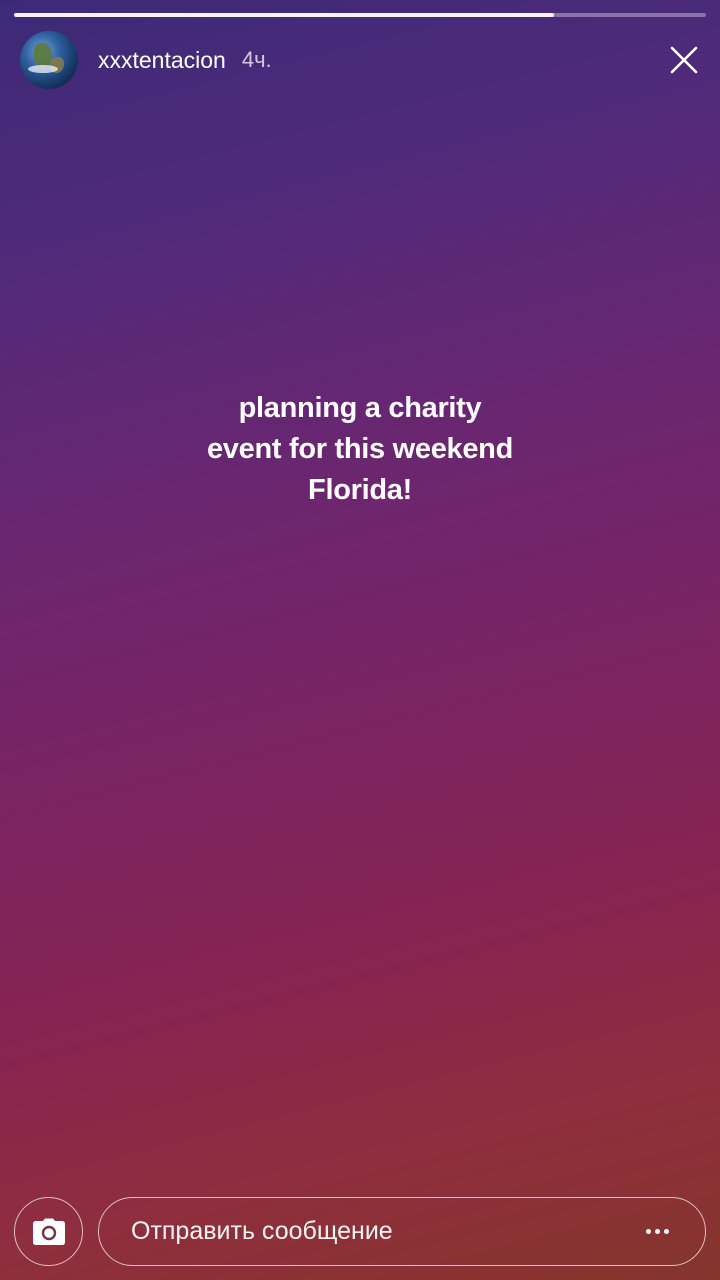 This screenshot has height=1280, width=720. I want to click on camera-button, so click(48, 1231).